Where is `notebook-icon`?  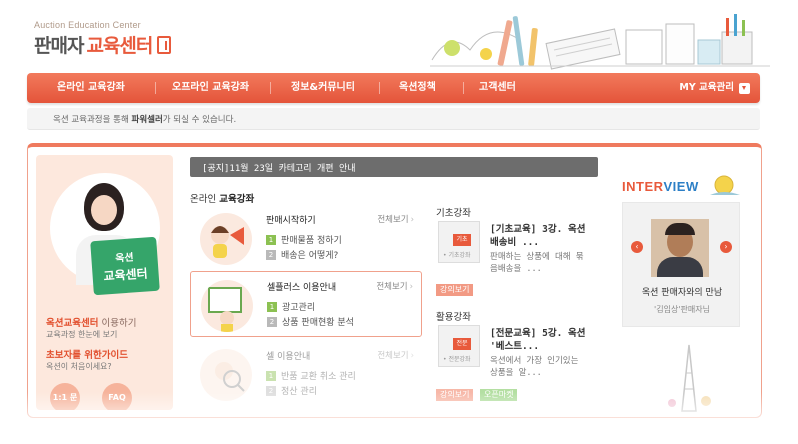
notebook-icon is located at coordinates (164, 44).